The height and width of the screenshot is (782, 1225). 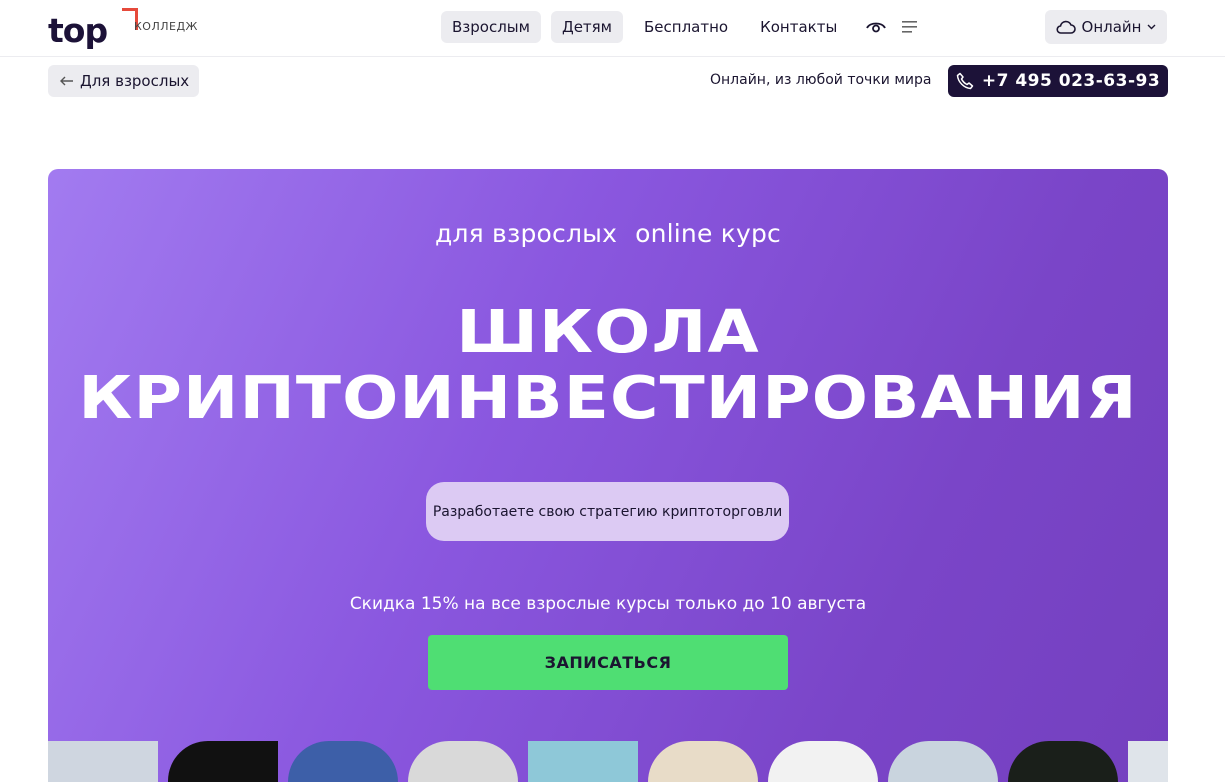 What do you see at coordinates (343, 761) in the screenshot?
I see `strip-image-coin-blue` at bounding box center [343, 761].